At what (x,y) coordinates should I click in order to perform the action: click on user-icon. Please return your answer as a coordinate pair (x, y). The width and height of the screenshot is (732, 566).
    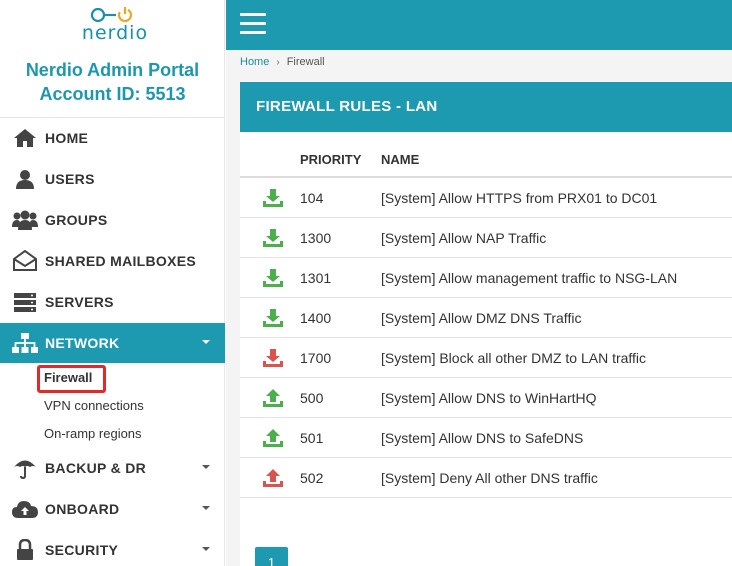
    Looking at the image, I should click on (25, 179).